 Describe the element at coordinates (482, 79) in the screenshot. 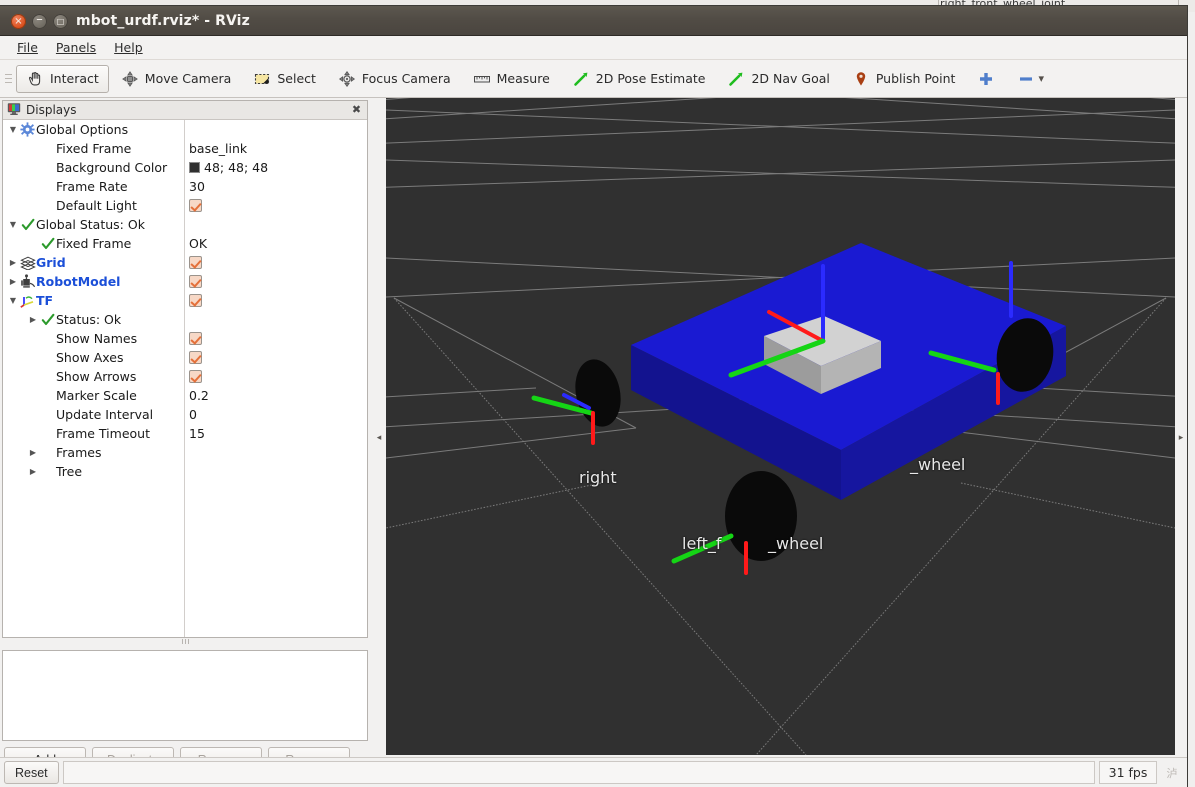

I see `ruler-icon` at that location.